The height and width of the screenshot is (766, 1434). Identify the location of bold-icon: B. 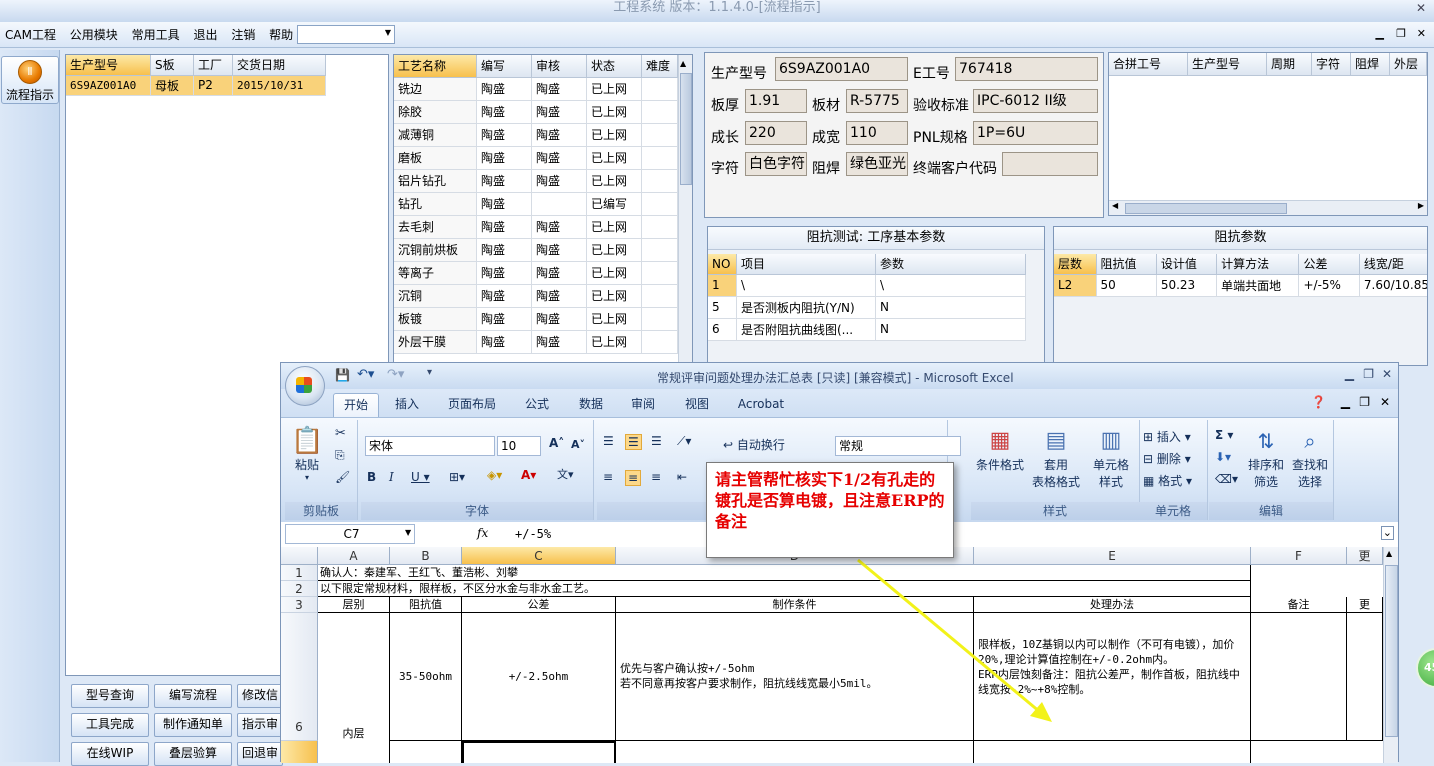
(371, 477).